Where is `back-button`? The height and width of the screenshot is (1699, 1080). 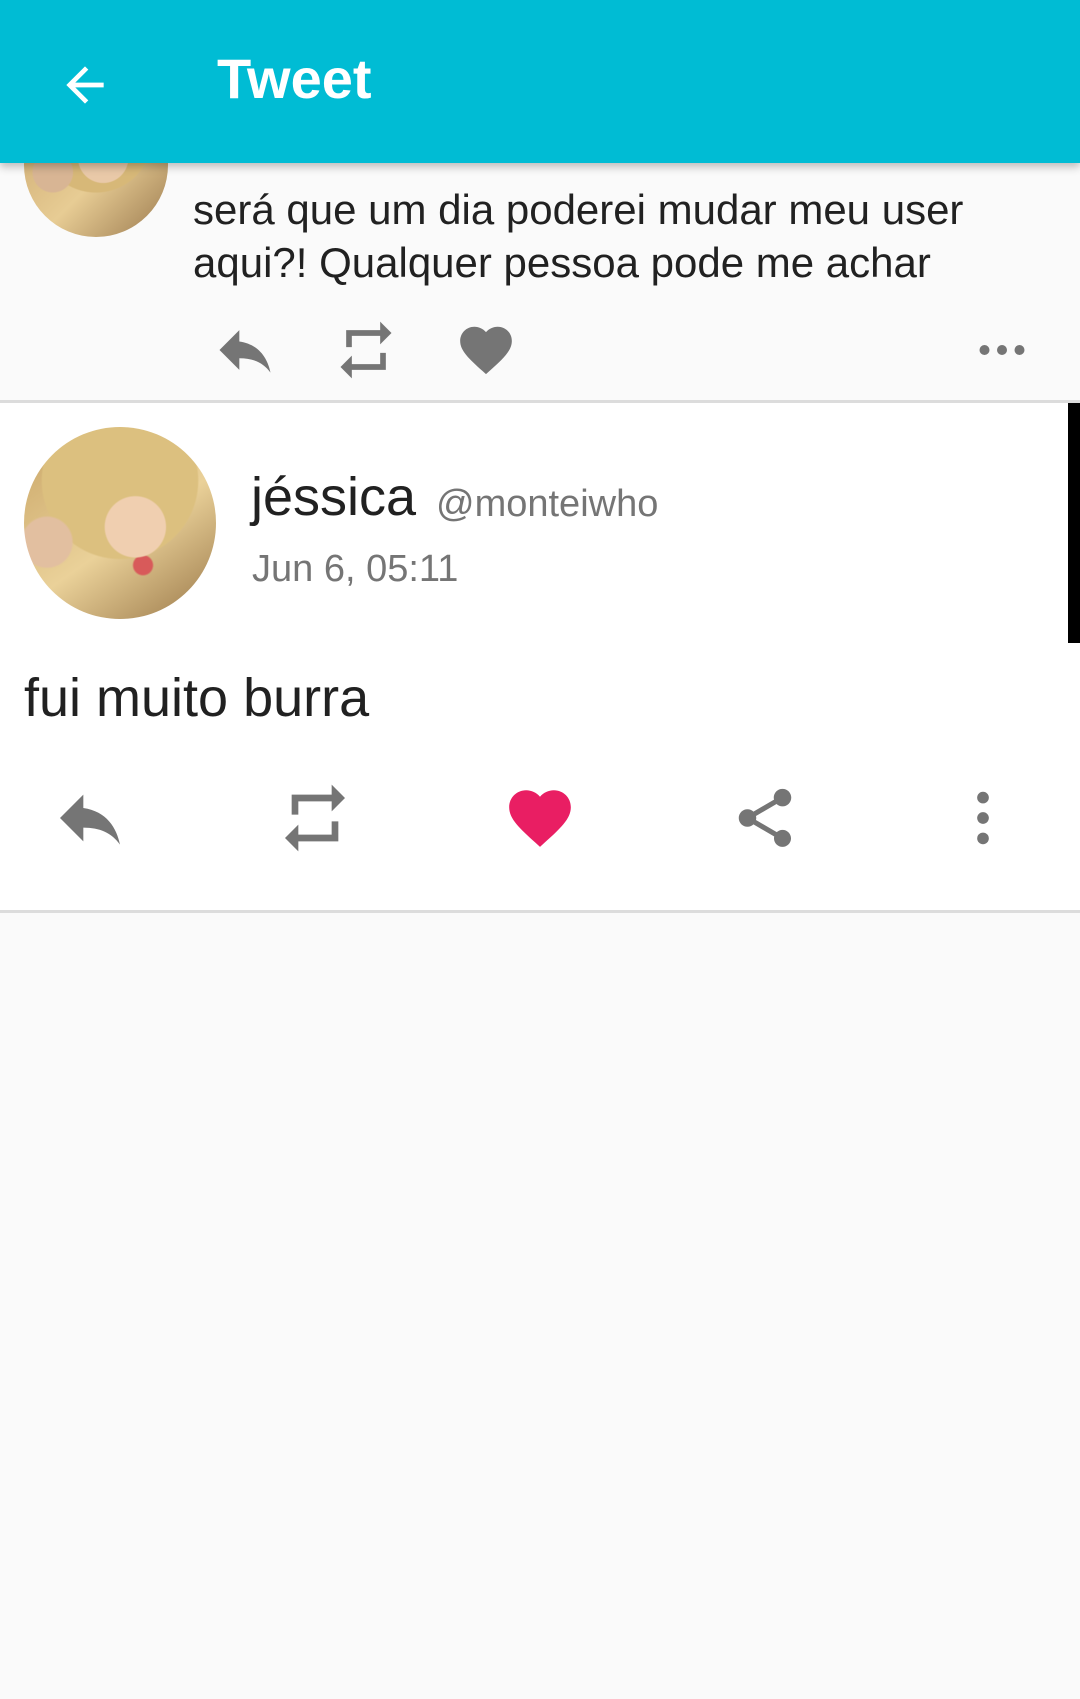 back-button is located at coordinates (85, 85).